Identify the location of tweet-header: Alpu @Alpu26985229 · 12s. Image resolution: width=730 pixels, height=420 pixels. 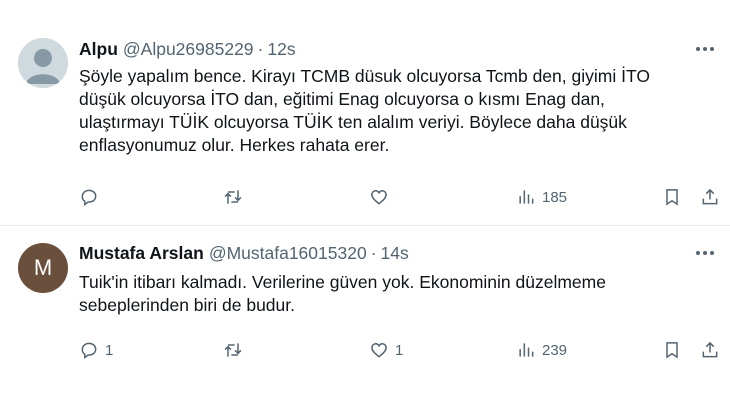
(187, 49).